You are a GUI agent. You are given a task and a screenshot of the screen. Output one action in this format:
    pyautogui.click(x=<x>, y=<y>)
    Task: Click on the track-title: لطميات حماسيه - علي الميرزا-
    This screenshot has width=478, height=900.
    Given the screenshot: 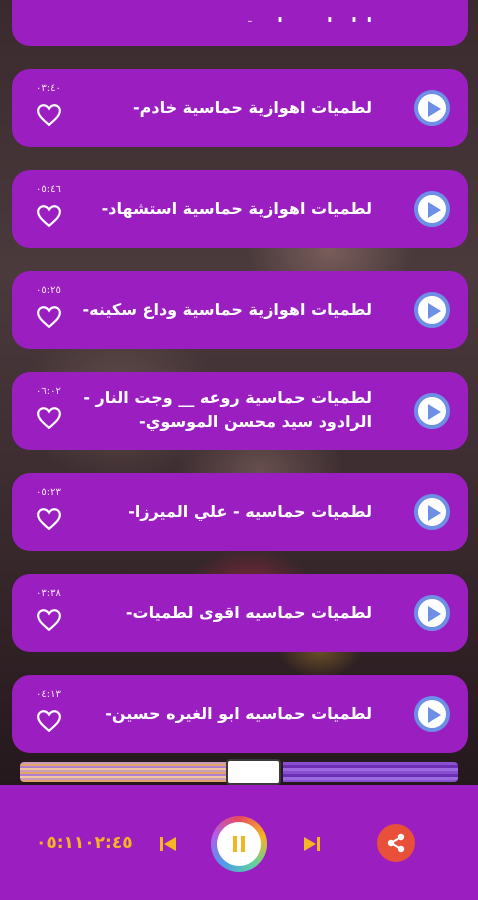 What is the action you would take?
    pyautogui.click(x=250, y=511)
    